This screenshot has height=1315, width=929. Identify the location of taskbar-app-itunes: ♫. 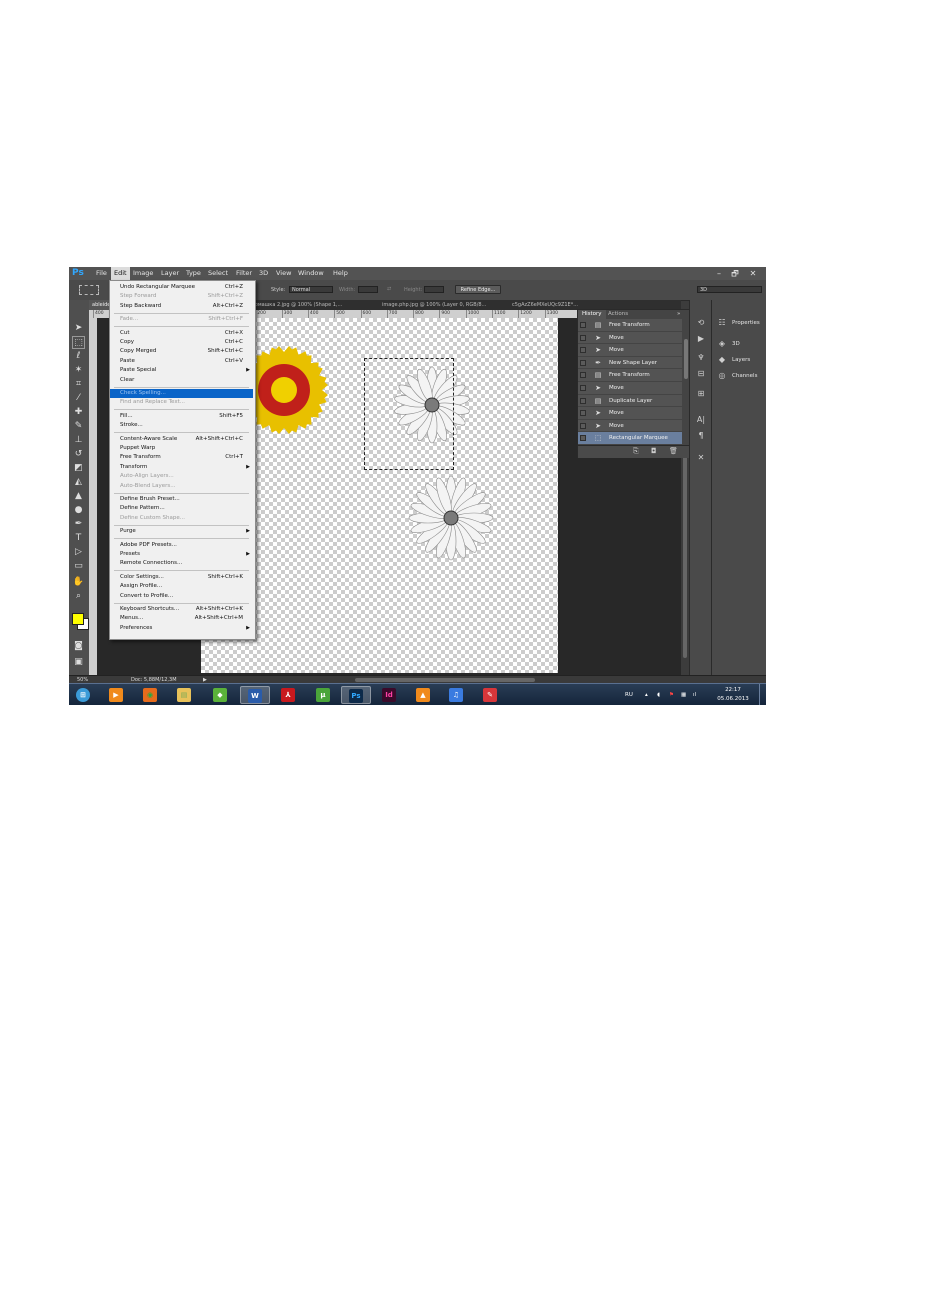
(457, 695).